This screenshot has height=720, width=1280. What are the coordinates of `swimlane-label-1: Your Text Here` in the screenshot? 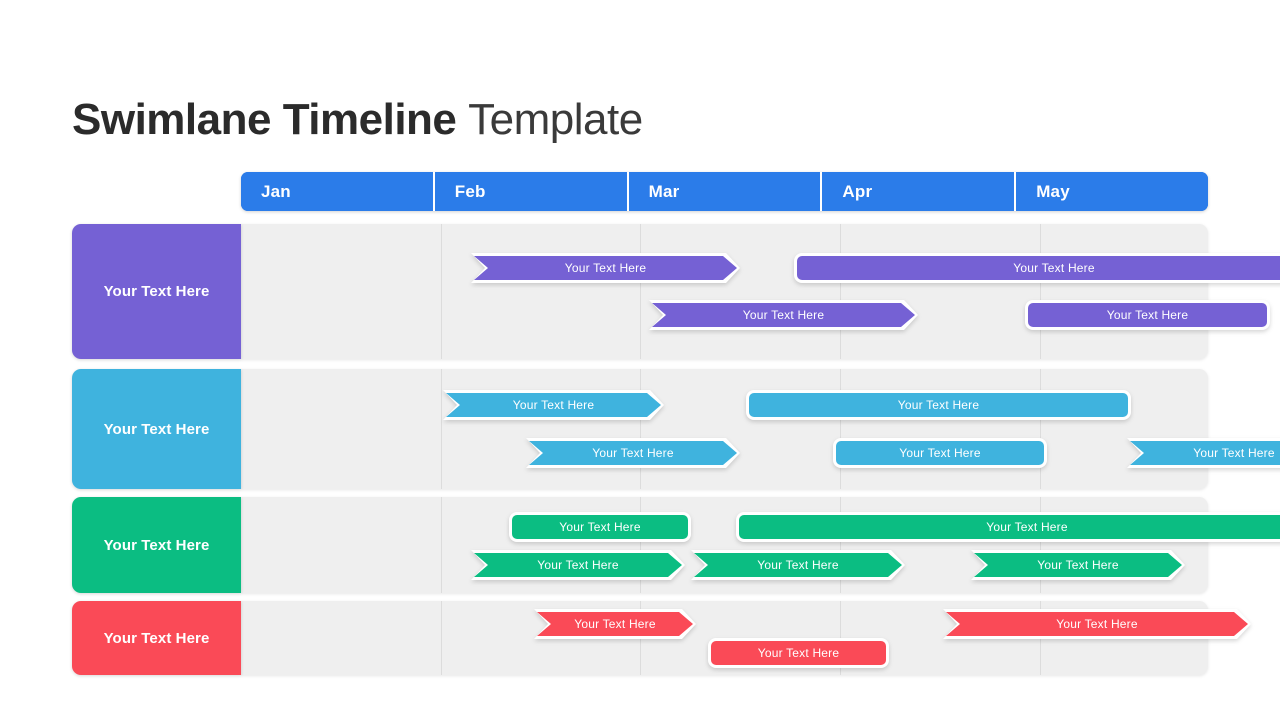 It's located at (156, 291).